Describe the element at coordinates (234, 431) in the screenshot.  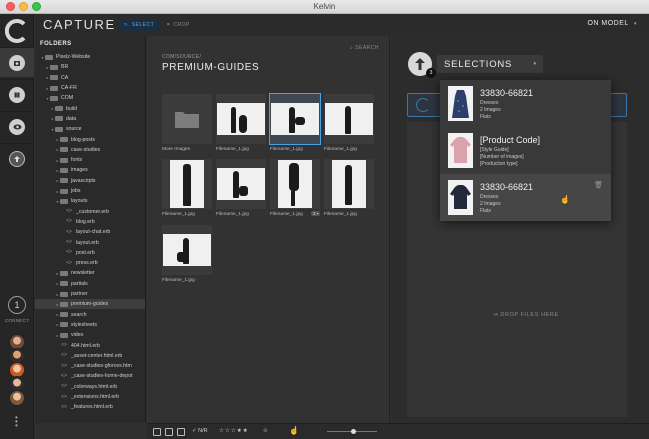
I see `star-rating: ☆☆☆★★` at that location.